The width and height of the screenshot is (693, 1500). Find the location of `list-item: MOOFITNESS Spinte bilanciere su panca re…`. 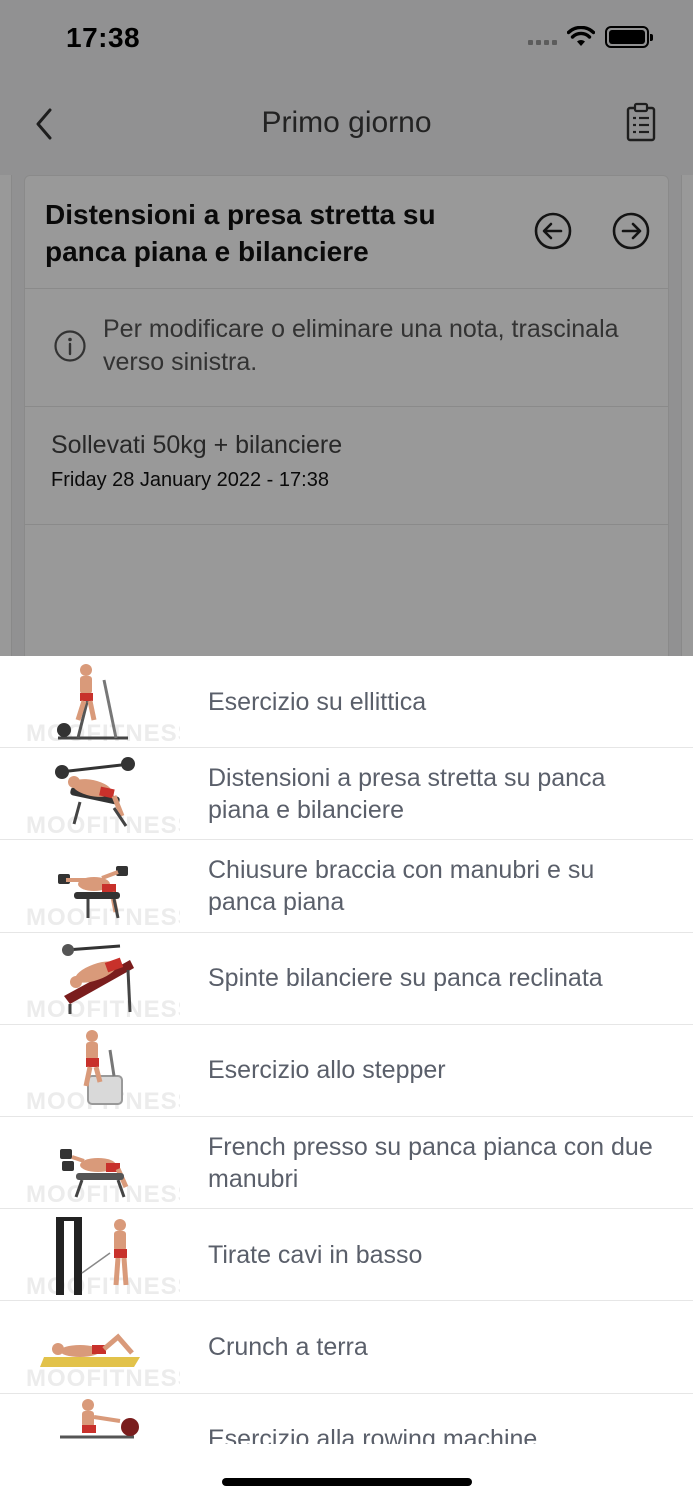

list-item: MOOFITNESS Spinte bilanciere su panca re… is located at coordinates (346, 979).